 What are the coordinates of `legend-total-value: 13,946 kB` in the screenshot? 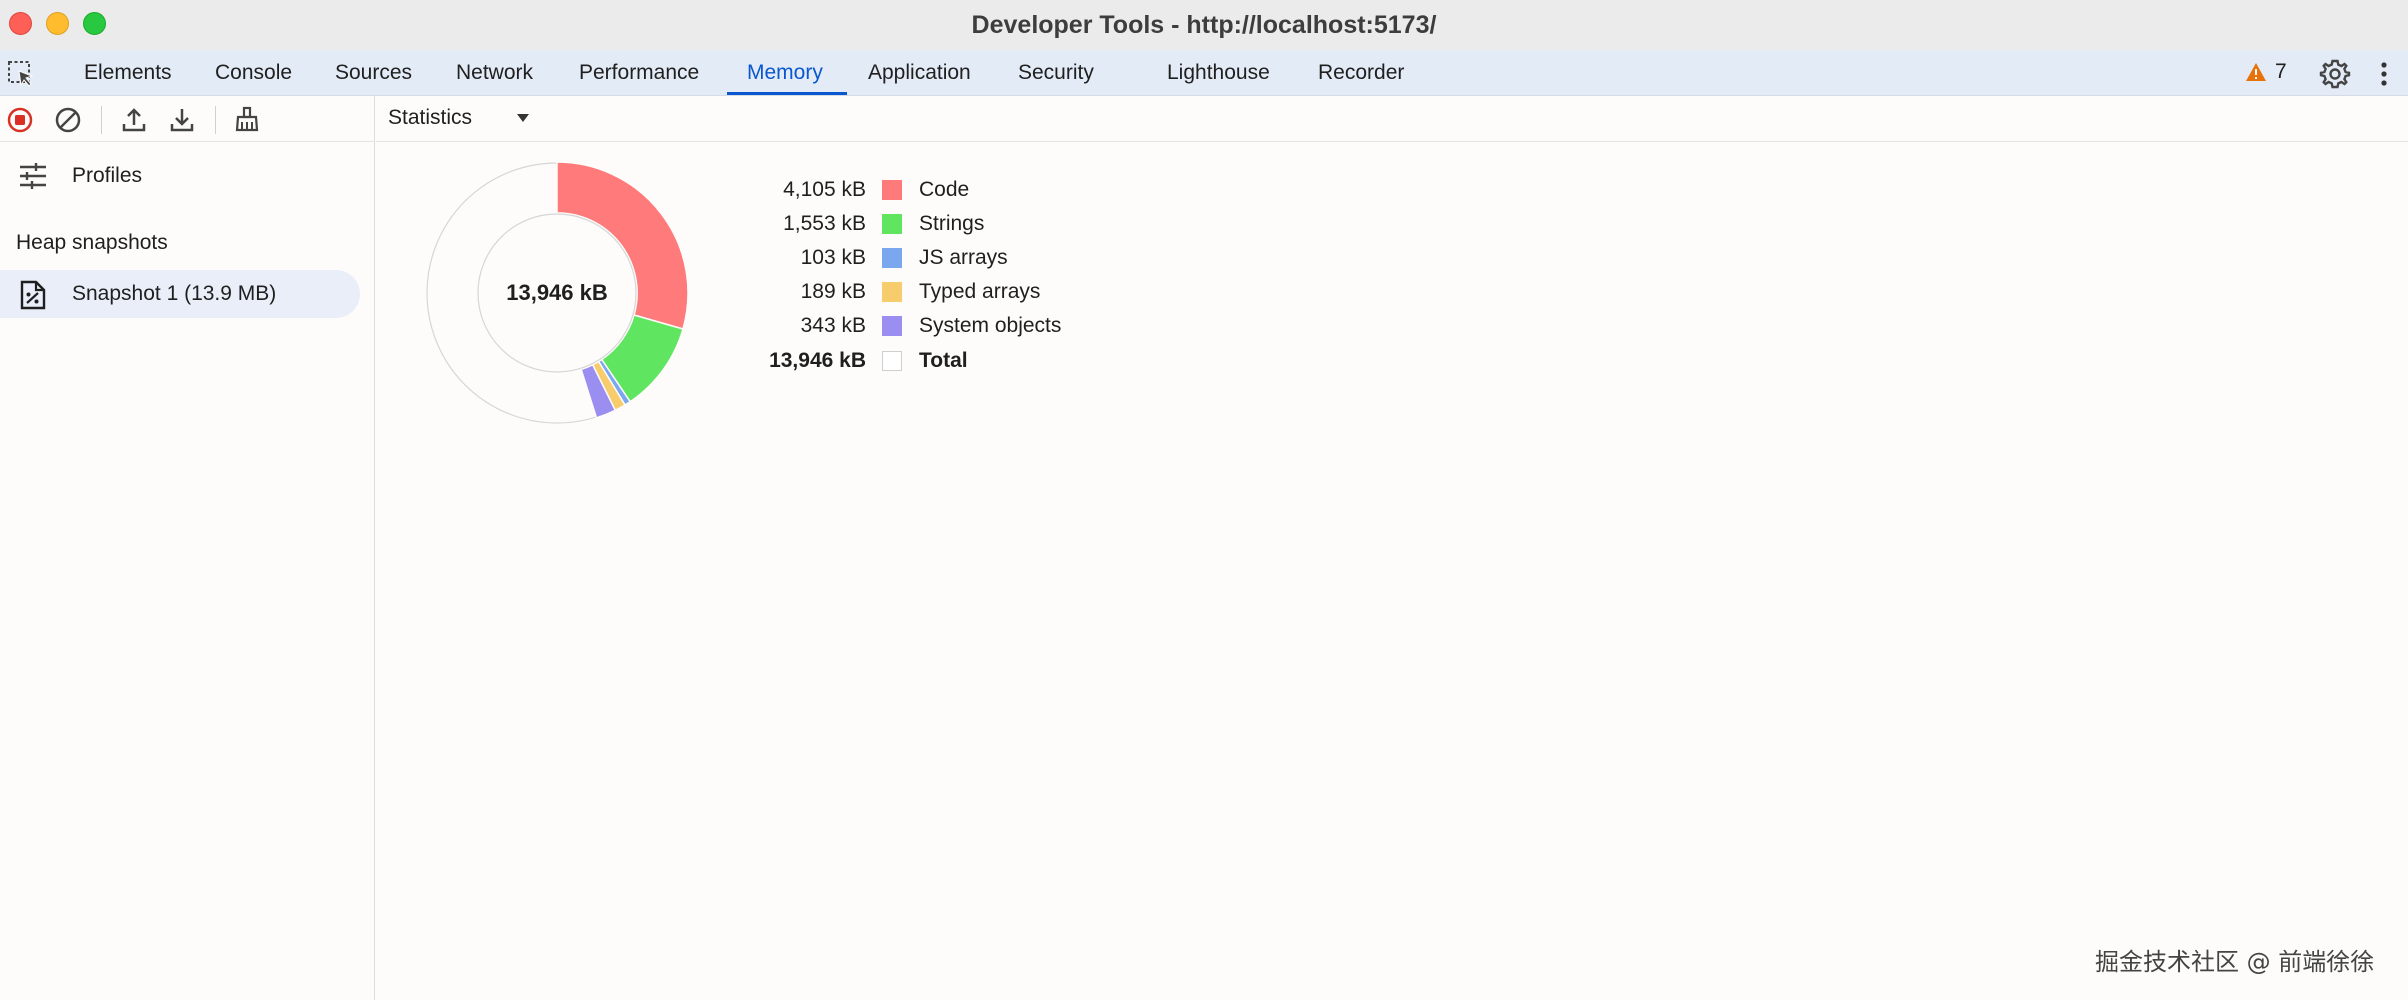 It's located at (817, 360).